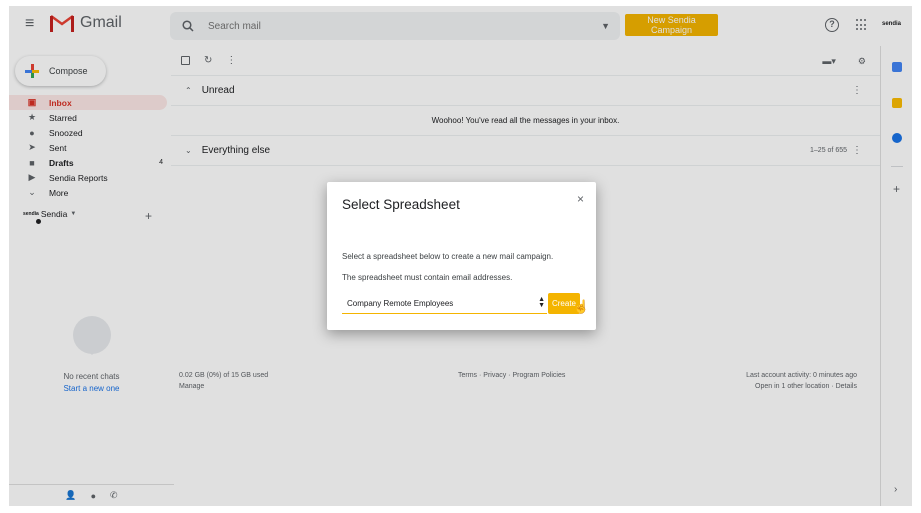 This screenshot has width=921, height=513. Describe the element at coordinates (897, 138) in the screenshot. I see `tasks-icon` at that location.